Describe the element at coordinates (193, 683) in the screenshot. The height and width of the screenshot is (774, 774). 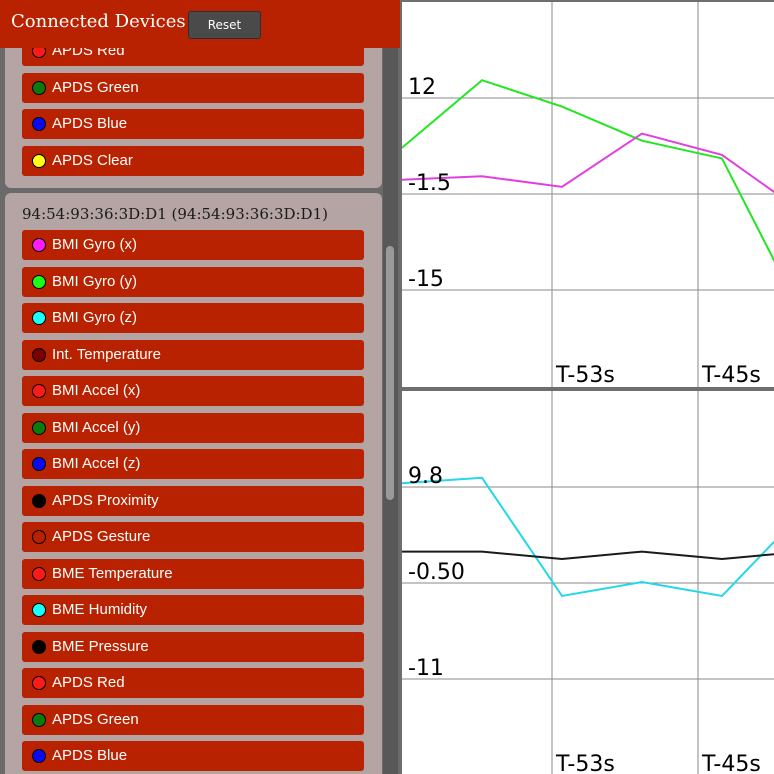
I see `sensor-toggle: APDS Red` at that location.